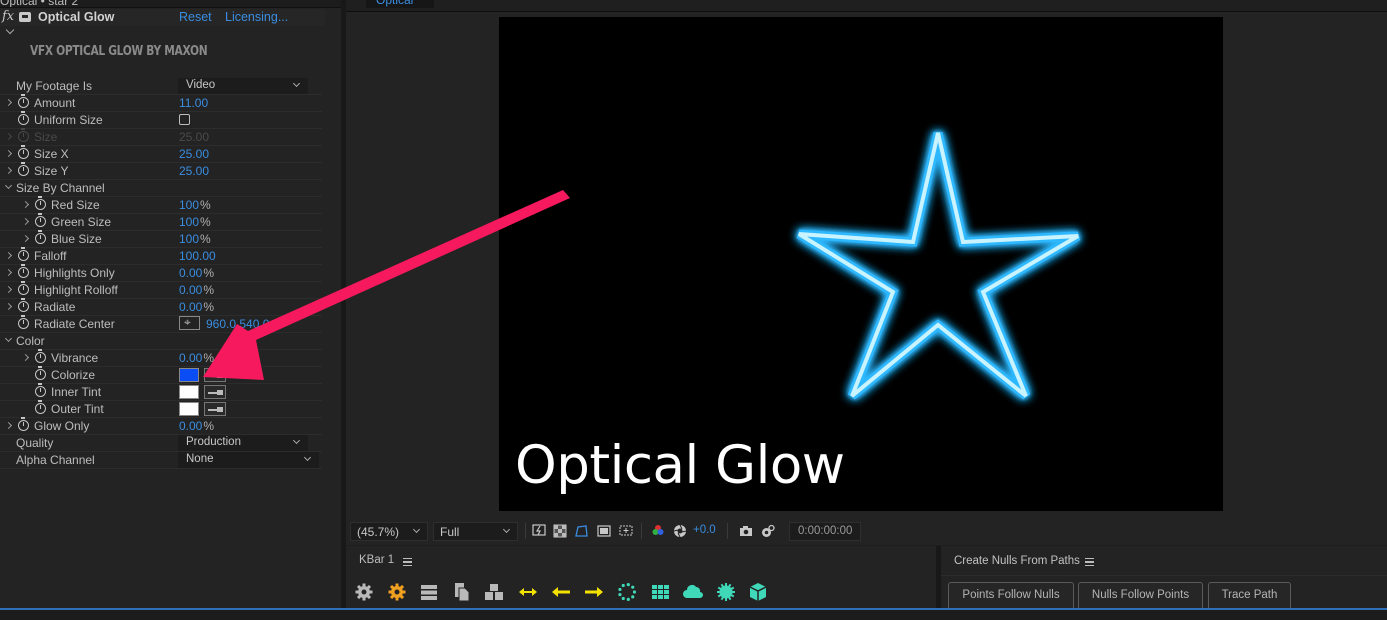 The height and width of the screenshot is (620, 1387). What do you see at coordinates (197, 256) in the screenshot?
I see `property-value: 100.00` at bounding box center [197, 256].